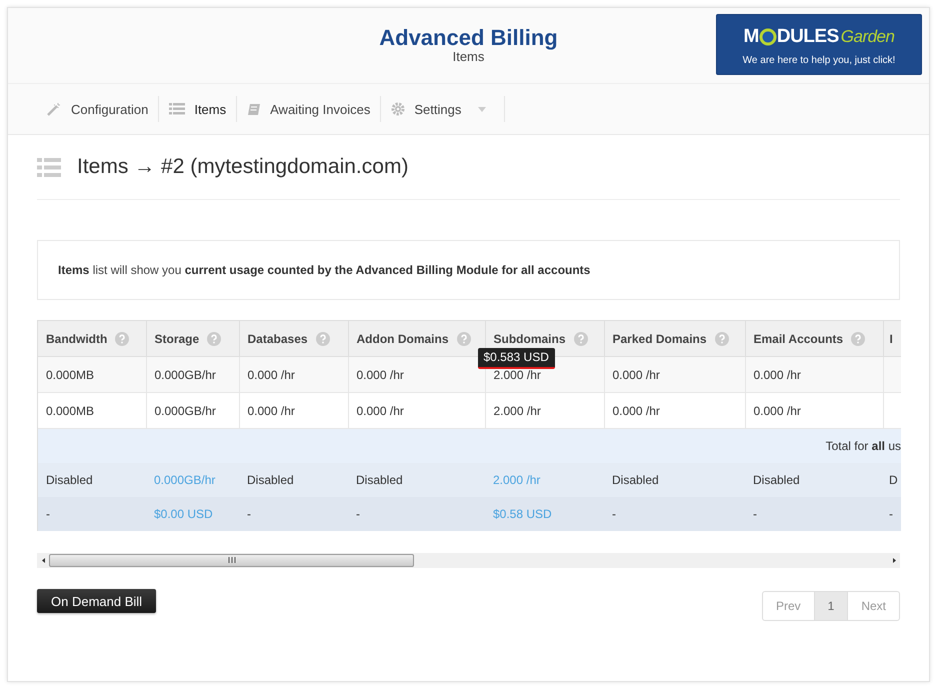 The image size is (940, 690). What do you see at coordinates (814, 338) in the screenshot?
I see `column-header: Email Accounts` at bounding box center [814, 338].